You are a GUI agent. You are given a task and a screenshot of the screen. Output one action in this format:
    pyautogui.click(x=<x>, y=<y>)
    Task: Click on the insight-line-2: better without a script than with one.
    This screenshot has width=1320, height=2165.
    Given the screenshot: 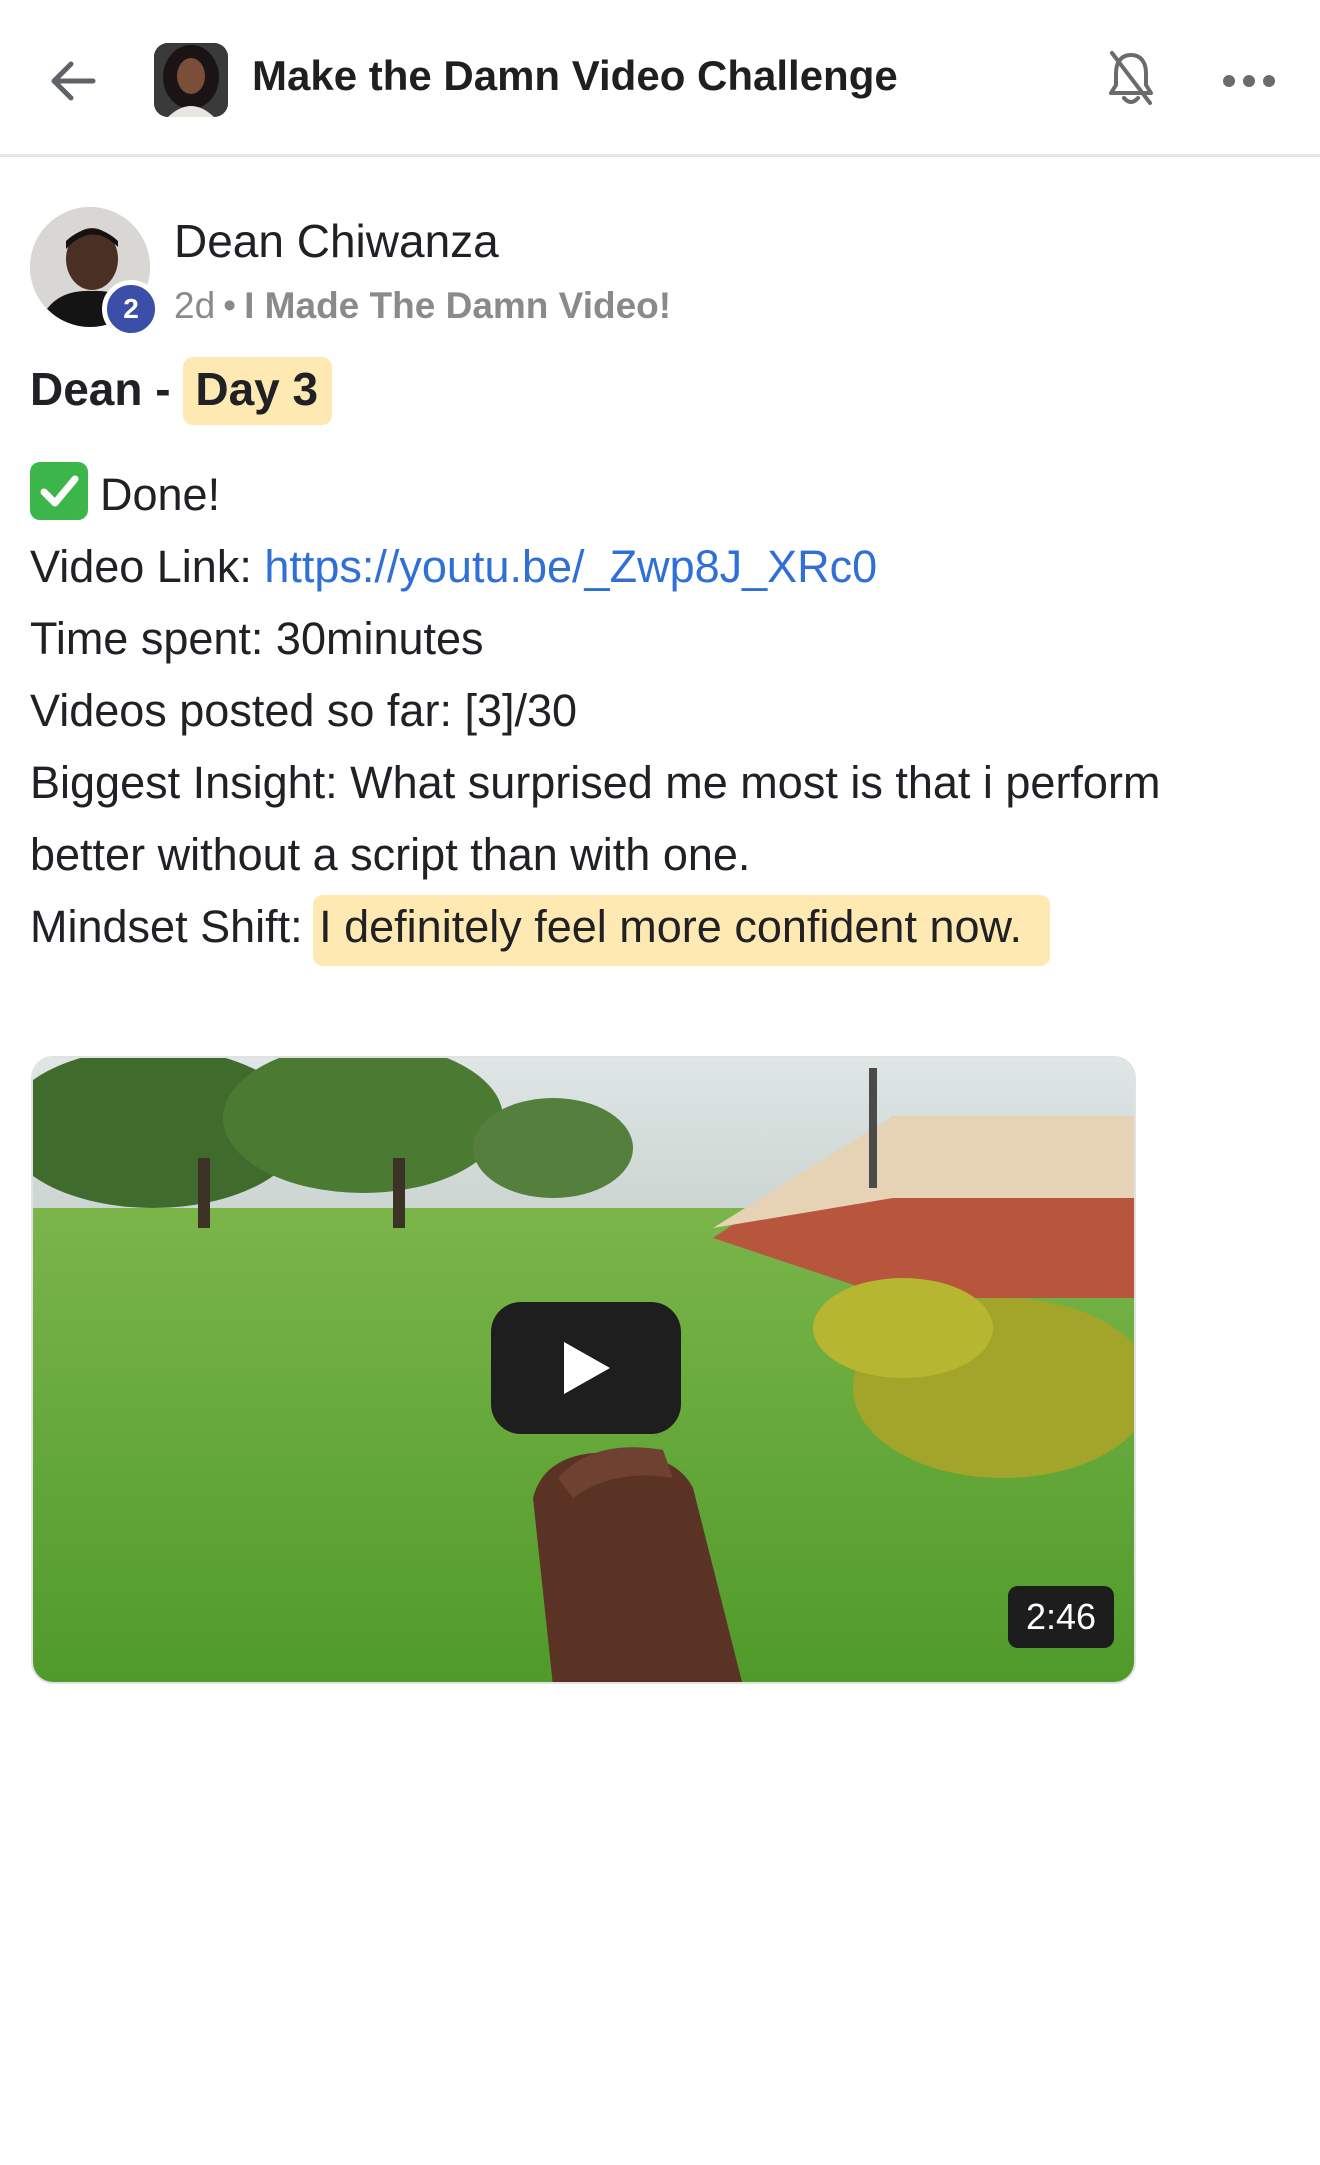 What is the action you would take?
    pyautogui.click(x=390, y=854)
    